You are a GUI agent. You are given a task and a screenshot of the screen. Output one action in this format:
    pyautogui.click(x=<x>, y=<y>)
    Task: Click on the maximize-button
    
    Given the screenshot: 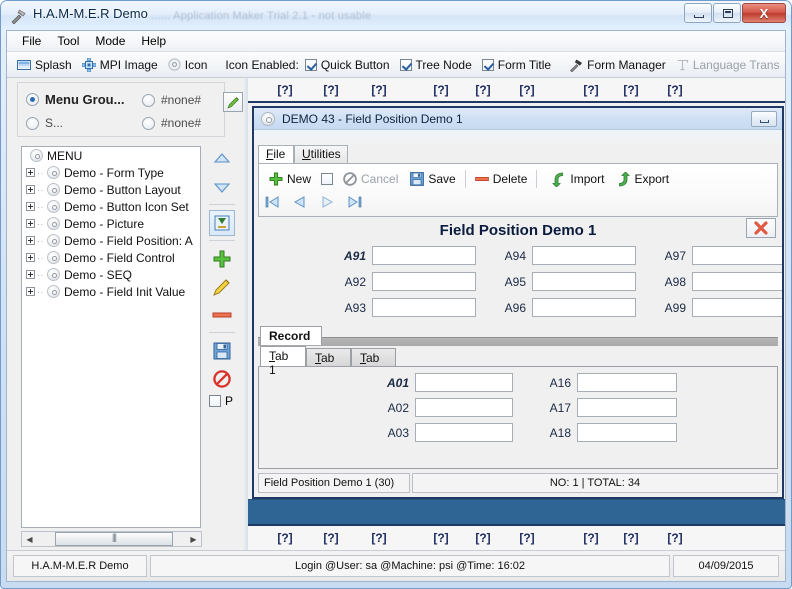 What is the action you would take?
    pyautogui.click(x=727, y=13)
    